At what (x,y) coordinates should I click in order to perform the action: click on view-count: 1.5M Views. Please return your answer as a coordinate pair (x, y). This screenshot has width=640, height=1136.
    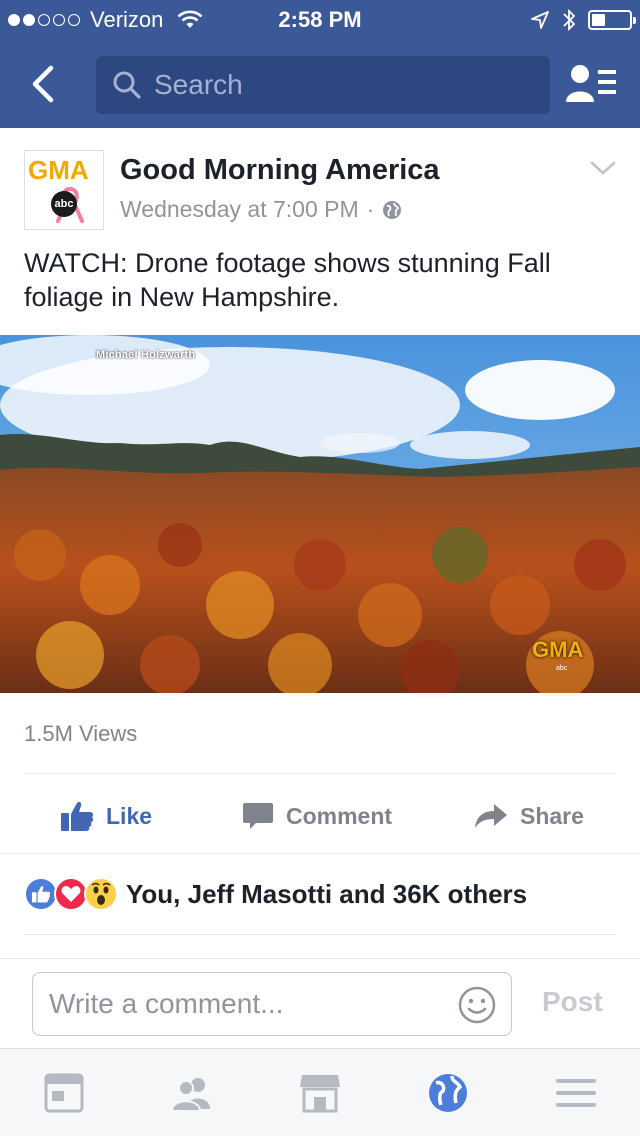
    Looking at the image, I should click on (81, 733).